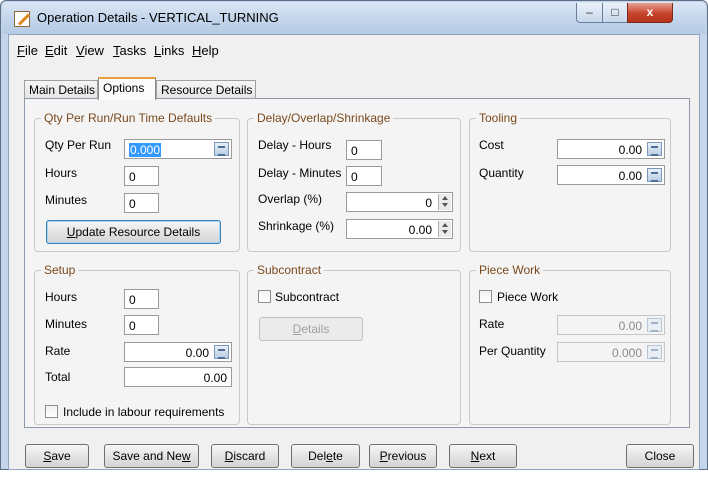  Describe the element at coordinates (311, 329) in the screenshot. I see `subcontract-details-button: Details` at that location.